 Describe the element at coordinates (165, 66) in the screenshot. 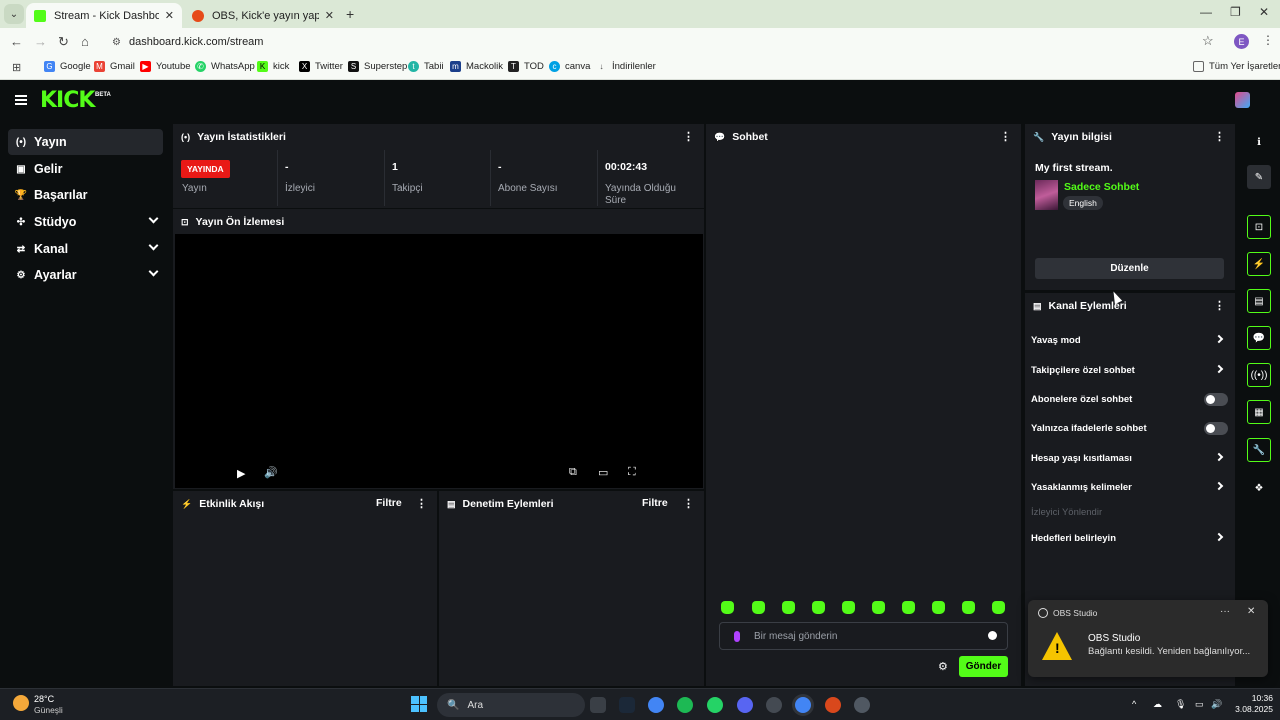

I see `bookmark-youtube: ▶ Youtube` at that location.